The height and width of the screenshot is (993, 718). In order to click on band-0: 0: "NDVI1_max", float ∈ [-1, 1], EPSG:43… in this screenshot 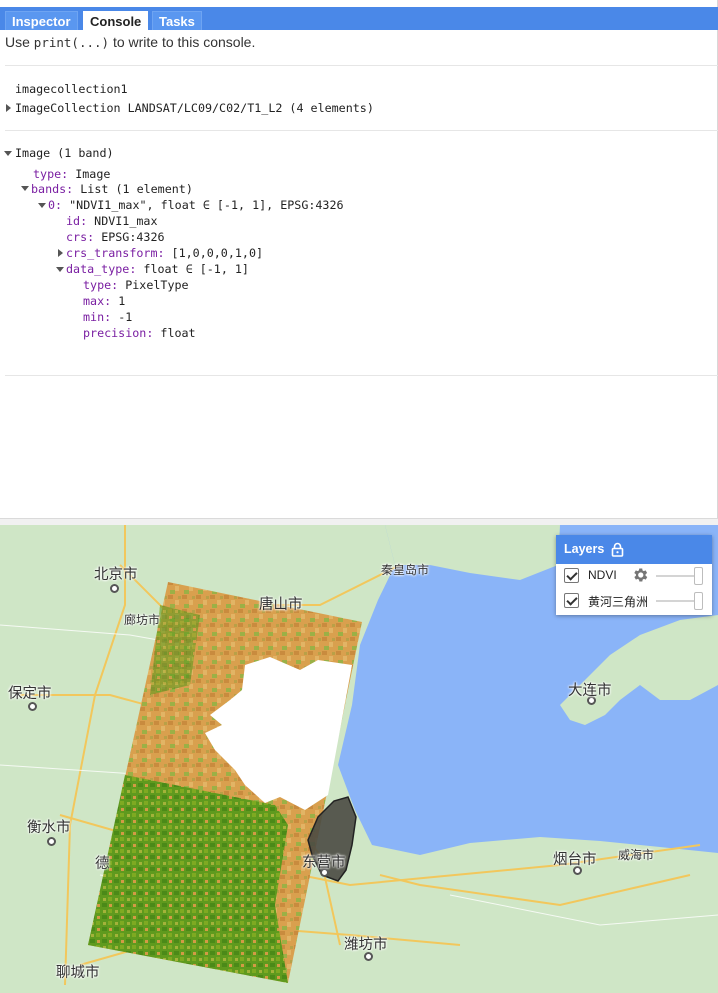, I will do `click(196, 205)`.